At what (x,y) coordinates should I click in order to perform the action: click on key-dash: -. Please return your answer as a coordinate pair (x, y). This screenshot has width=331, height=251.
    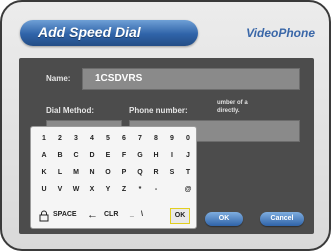
    Looking at the image, I should click on (156, 189).